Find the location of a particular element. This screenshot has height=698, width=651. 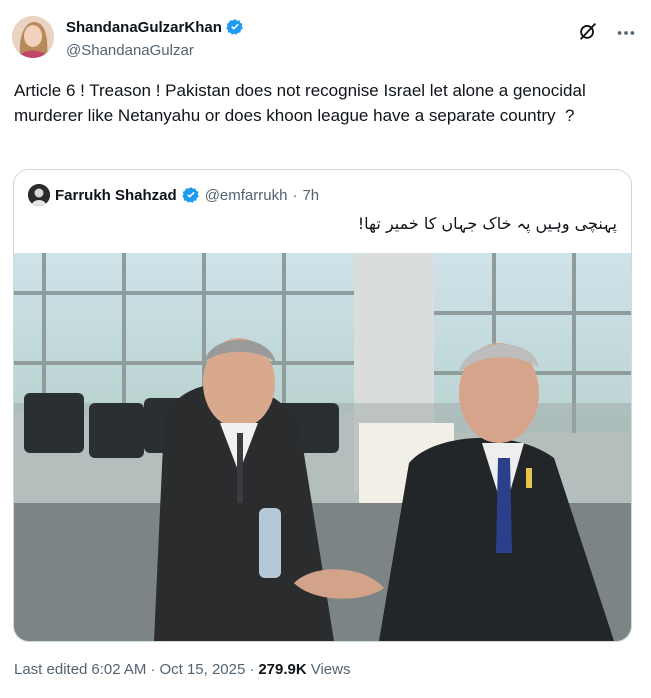

quote-text: پہنچی وہیں پہ خاک جہاں کا خمیر تھا! is located at coordinates (487, 223).